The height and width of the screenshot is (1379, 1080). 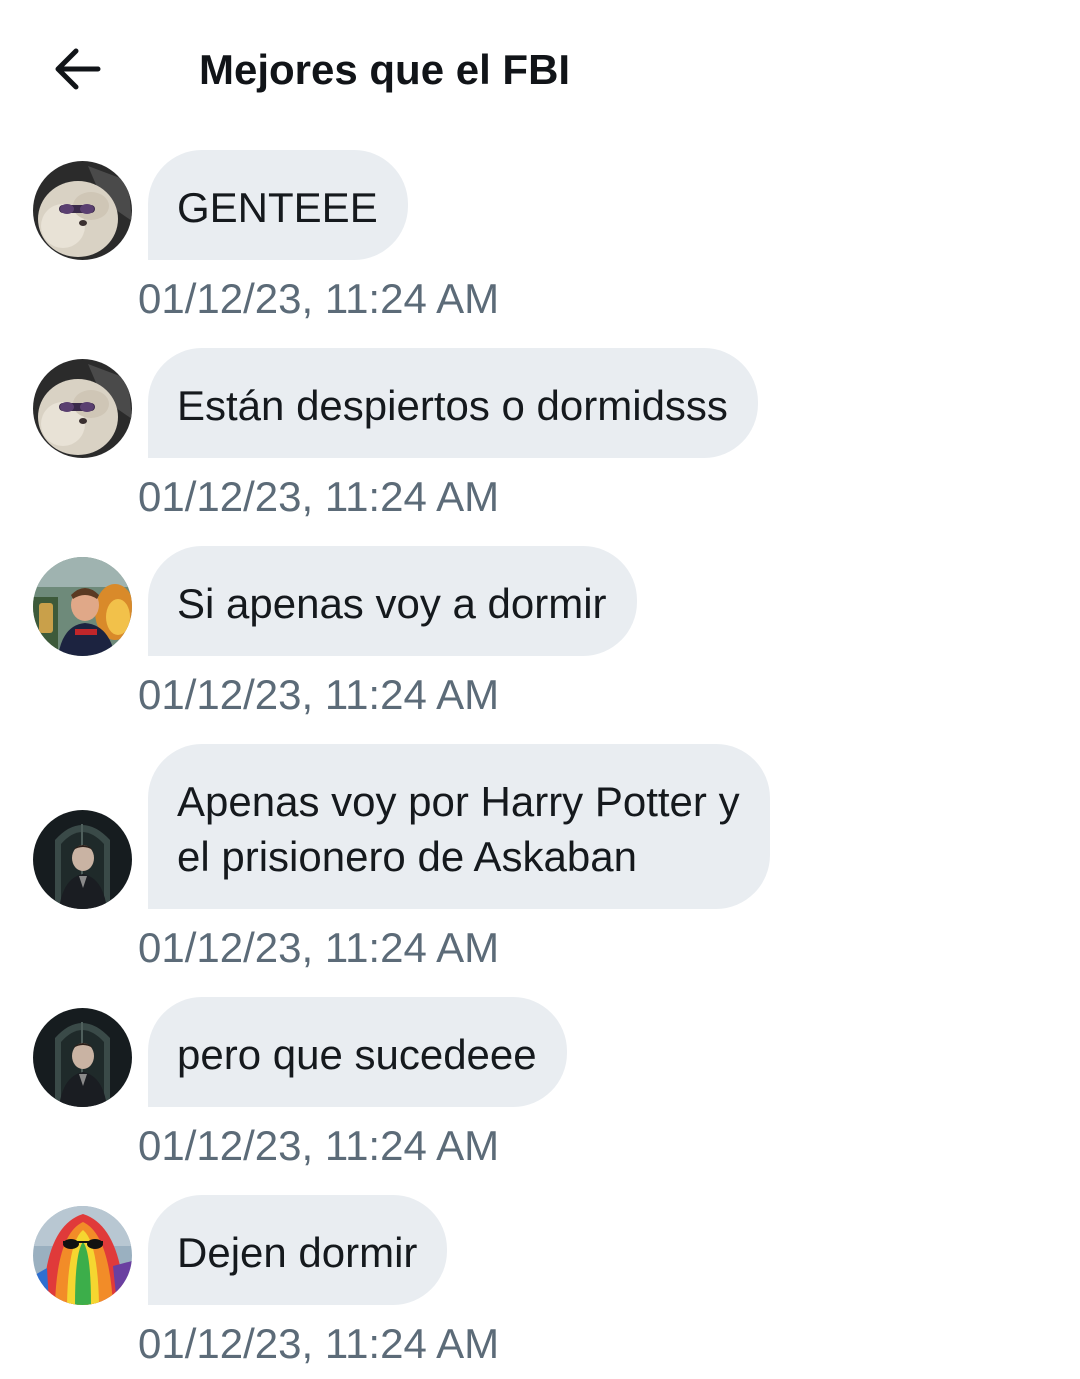 What do you see at coordinates (357, 1052) in the screenshot?
I see `message-bubble: pero que sucedeee` at bounding box center [357, 1052].